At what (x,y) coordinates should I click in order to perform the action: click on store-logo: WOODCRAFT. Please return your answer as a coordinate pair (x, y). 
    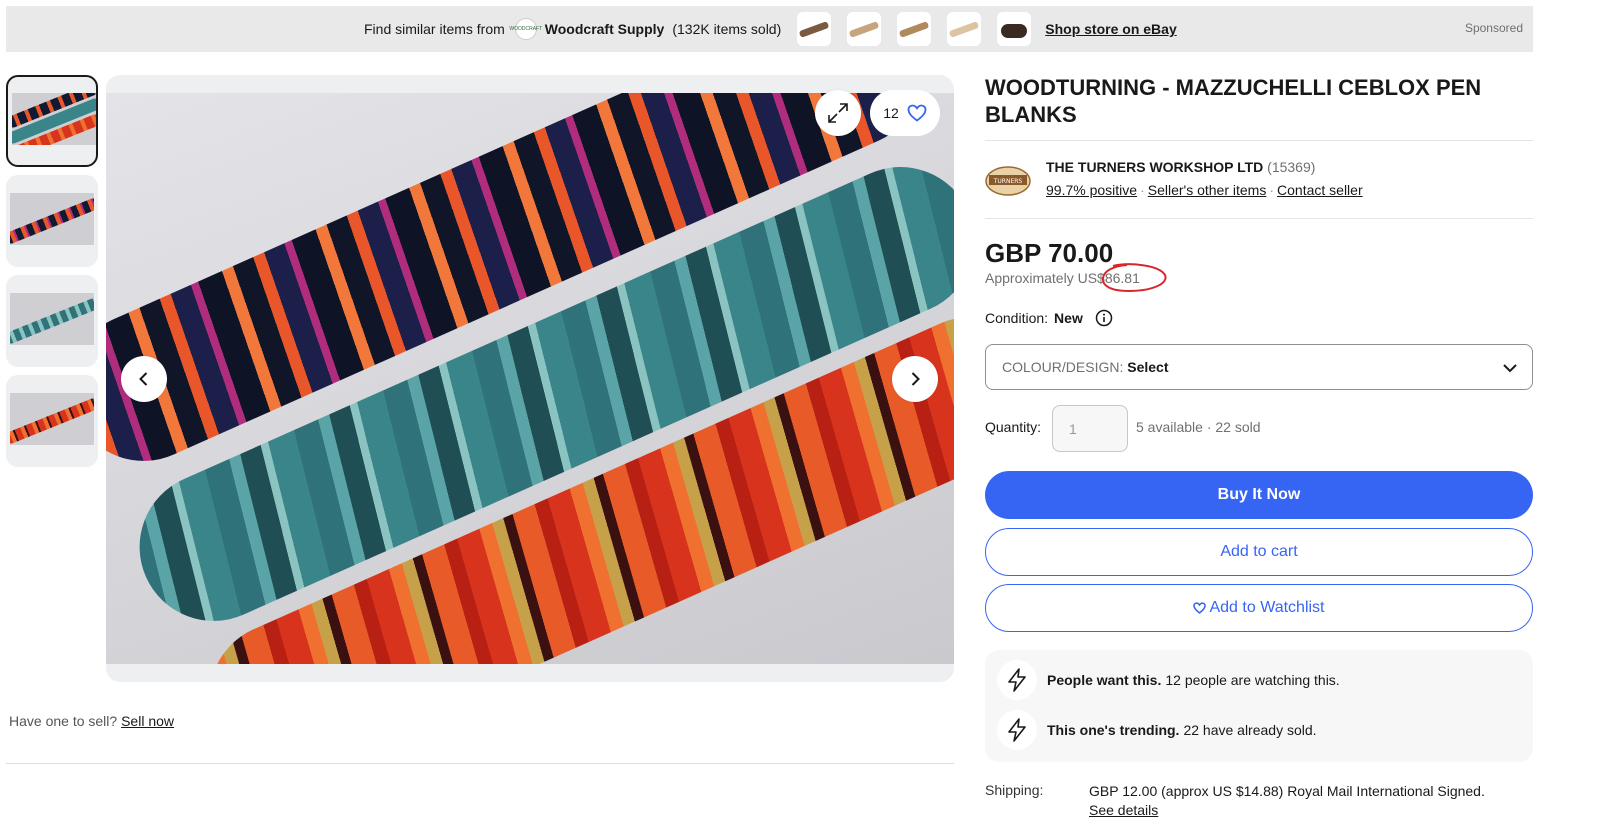
    Looking at the image, I should click on (525, 29).